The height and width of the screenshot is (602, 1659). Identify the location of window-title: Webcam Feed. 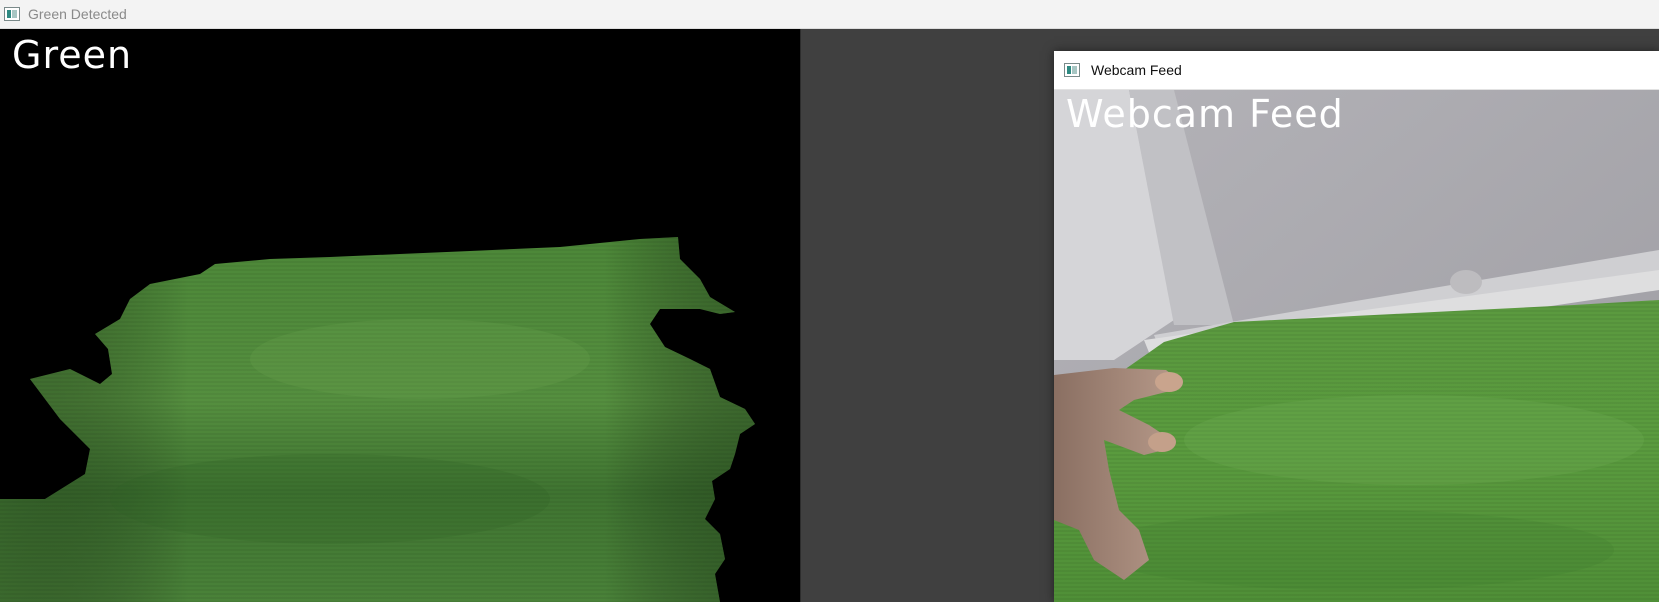
(1136, 70).